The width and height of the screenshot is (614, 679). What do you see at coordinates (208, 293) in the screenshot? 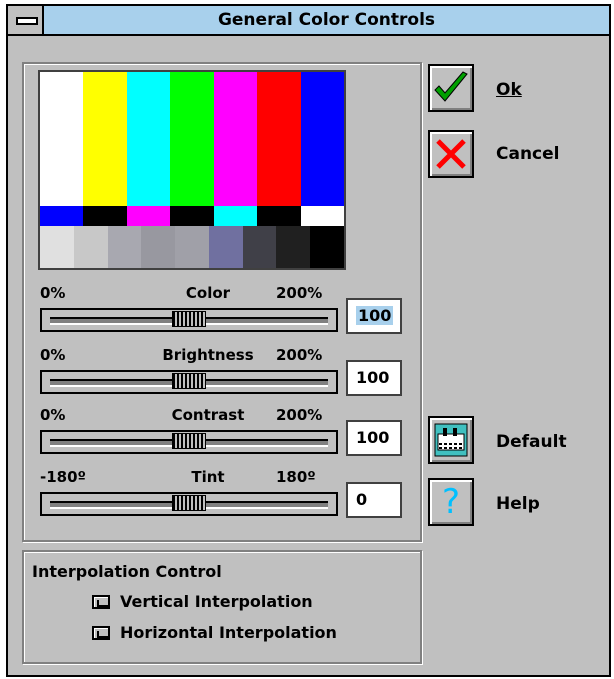
I see `slider-title-label: Color` at bounding box center [208, 293].